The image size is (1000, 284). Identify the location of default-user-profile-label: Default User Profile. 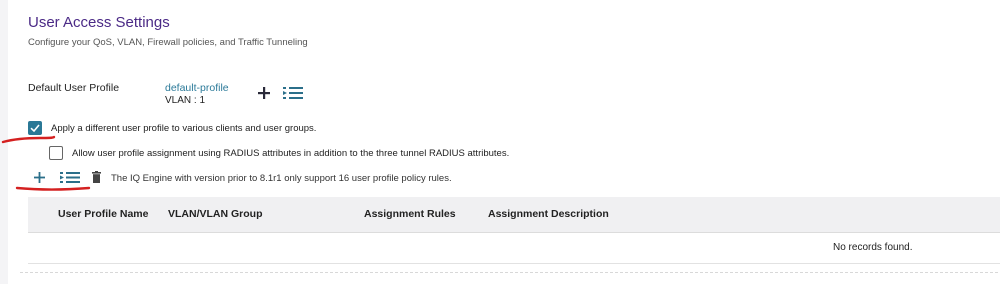
(74, 88).